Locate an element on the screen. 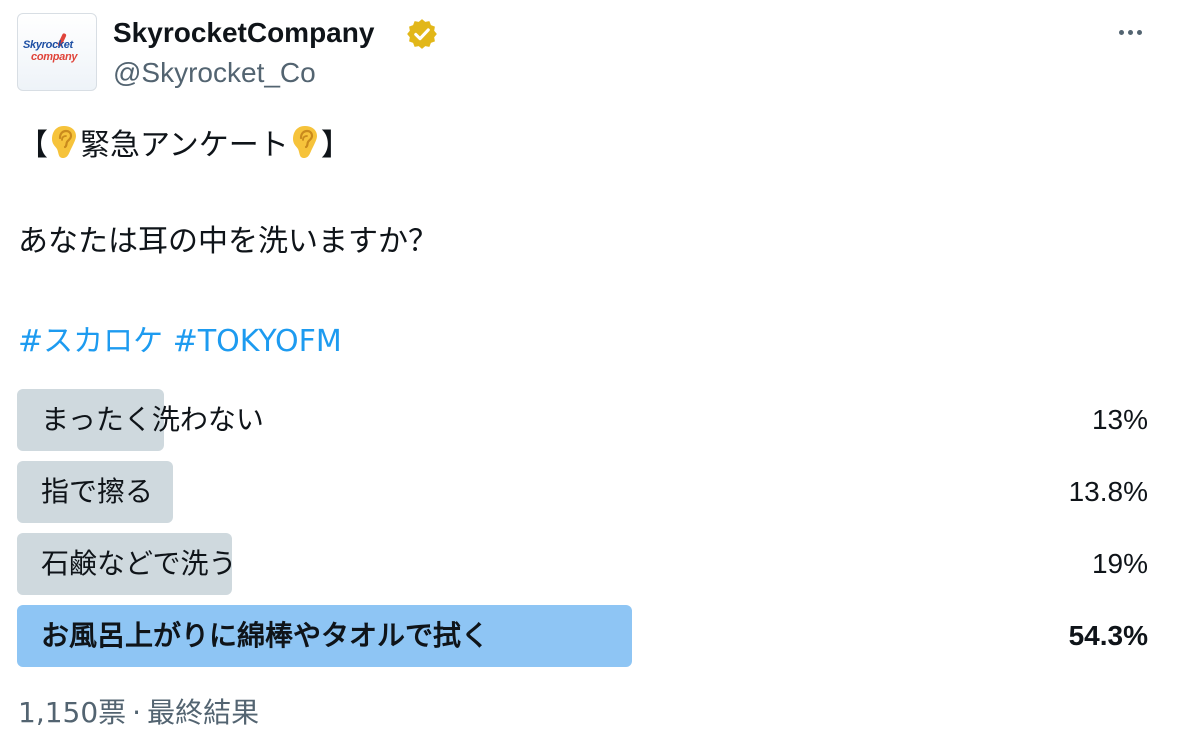  hashtag-link: #スカロケ is located at coordinates (90, 341).